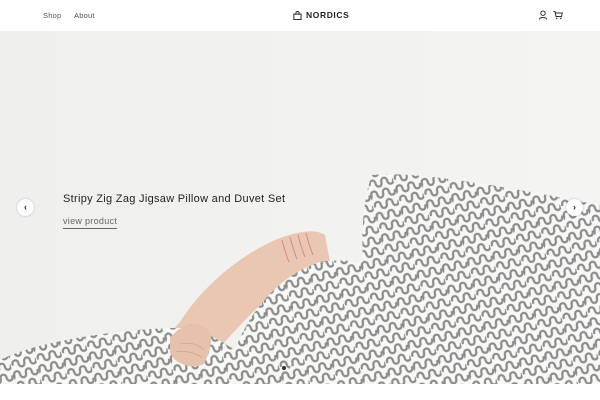 This screenshot has width=600, height=400. I want to click on page-bottom-strip, so click(300, 392).